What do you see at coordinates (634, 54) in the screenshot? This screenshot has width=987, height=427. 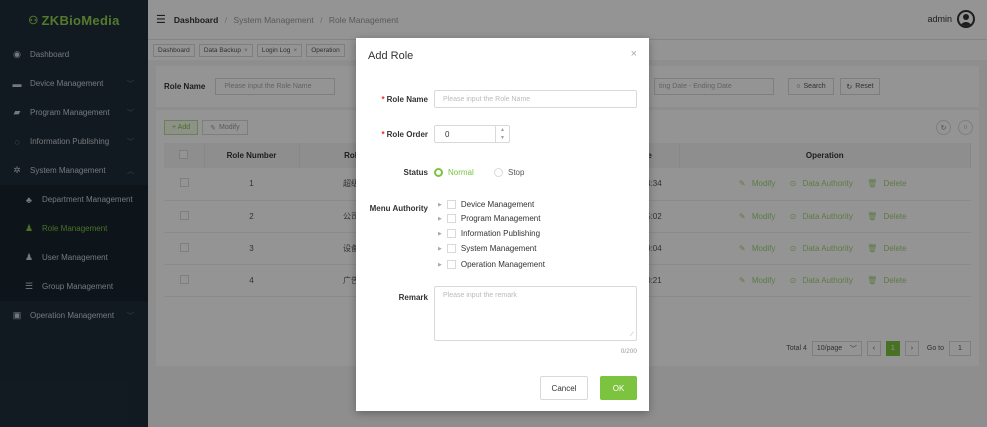 I see `close-icon: ×` at bounding box center [634, 54].